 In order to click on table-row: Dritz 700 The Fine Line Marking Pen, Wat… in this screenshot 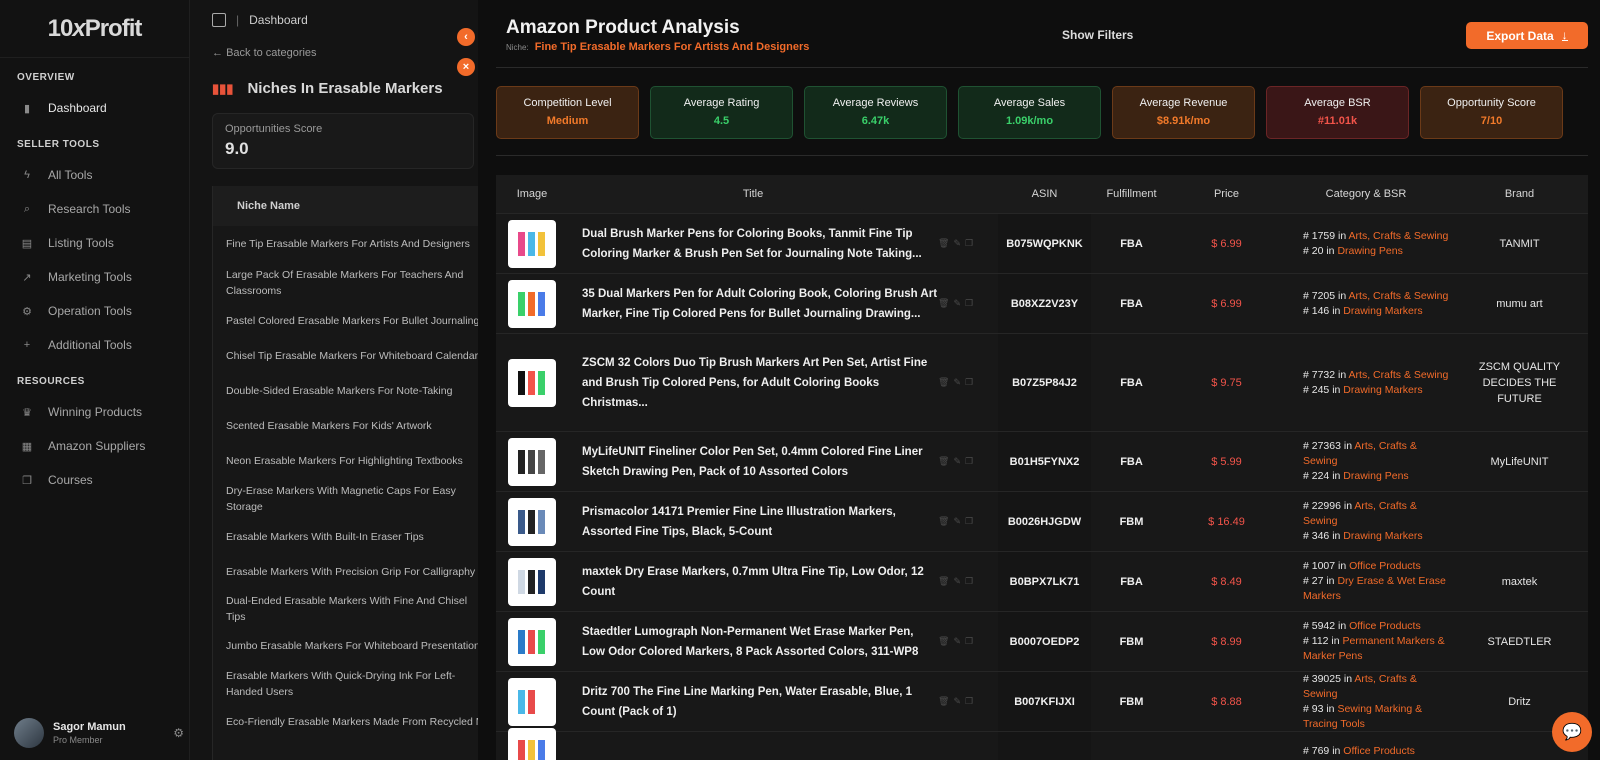, I will do `click(1042, 701)`.